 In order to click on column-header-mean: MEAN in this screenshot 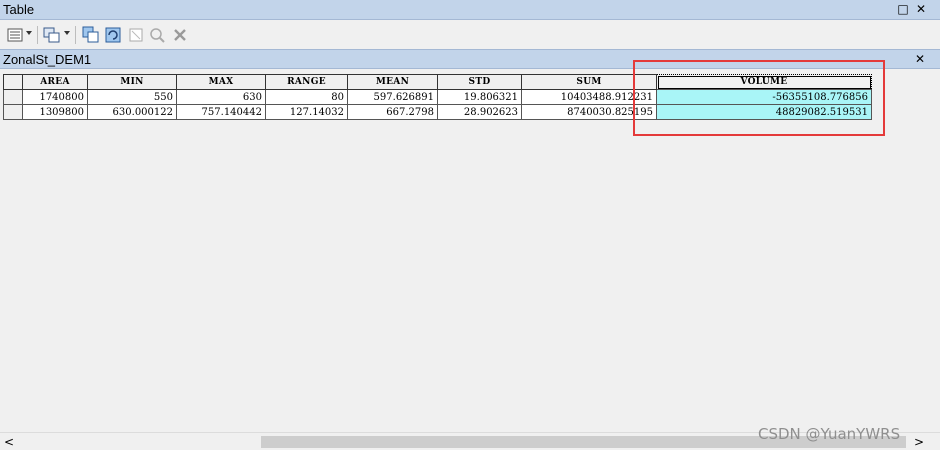, I will do `click(392, 82)`.